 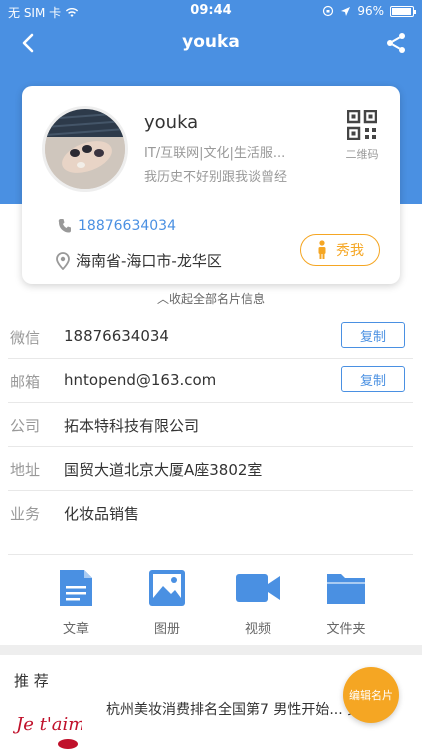 I want to click on qr-code-label: 二维码, so click(x=362, y=154).